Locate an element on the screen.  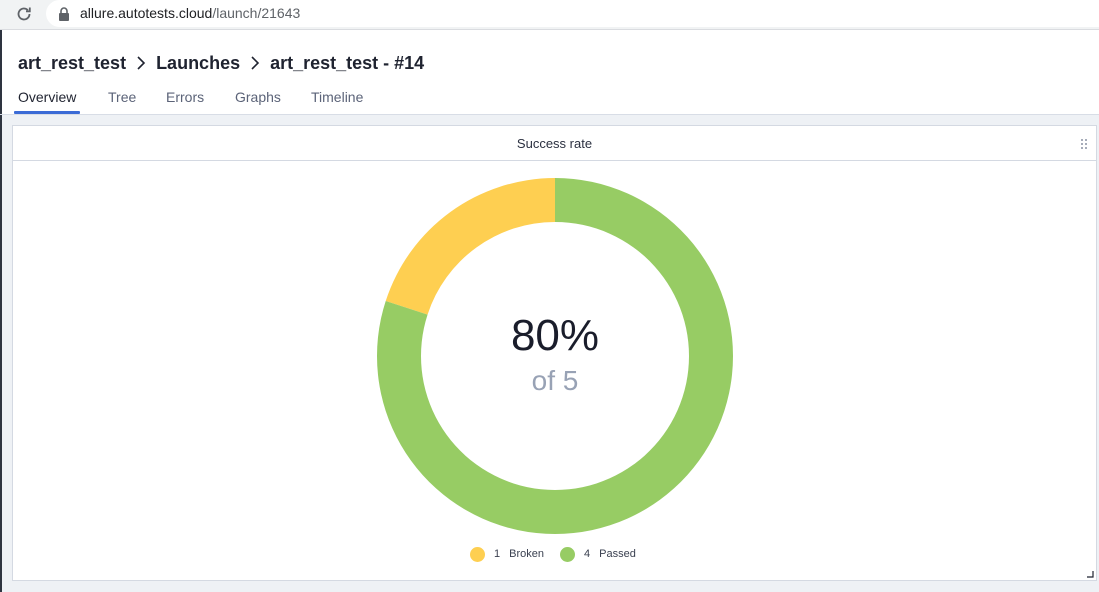
legend-count: 4 is located at coordinates (587, 554).